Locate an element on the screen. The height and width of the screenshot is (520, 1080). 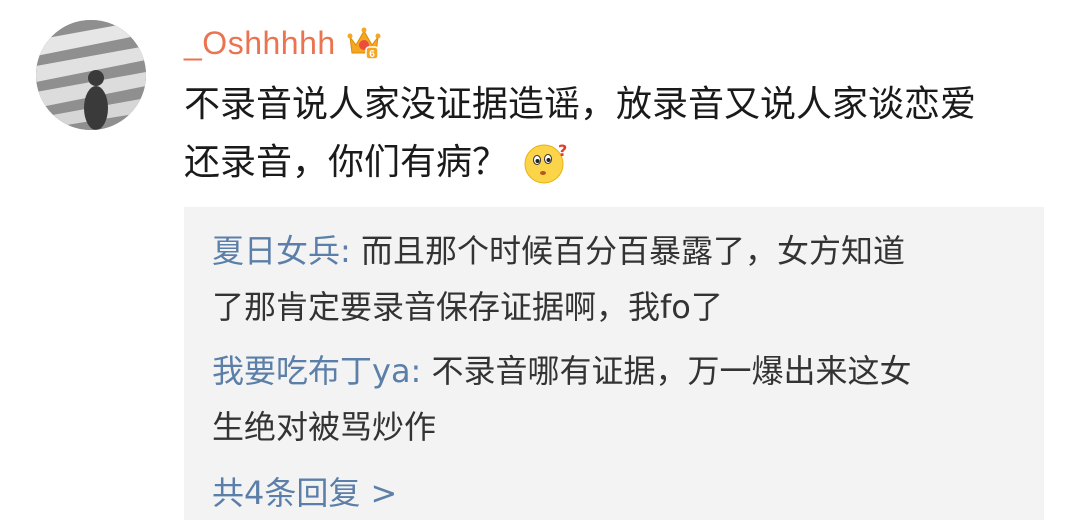
reply-text: 不录音哪有证据，万一爆出来这女 is located at coordinates (671, 371).